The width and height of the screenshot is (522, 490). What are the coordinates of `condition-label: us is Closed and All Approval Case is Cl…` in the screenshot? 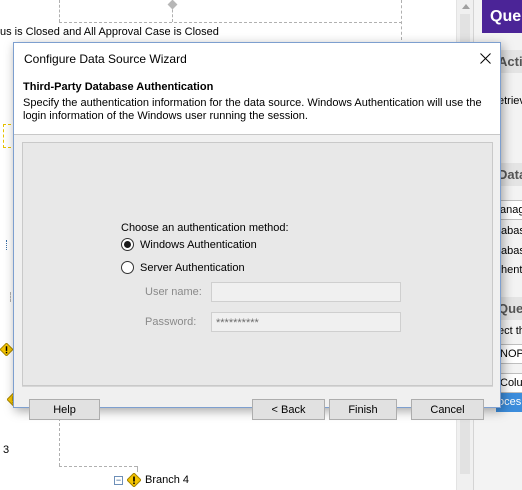 It's located at (109, 32).